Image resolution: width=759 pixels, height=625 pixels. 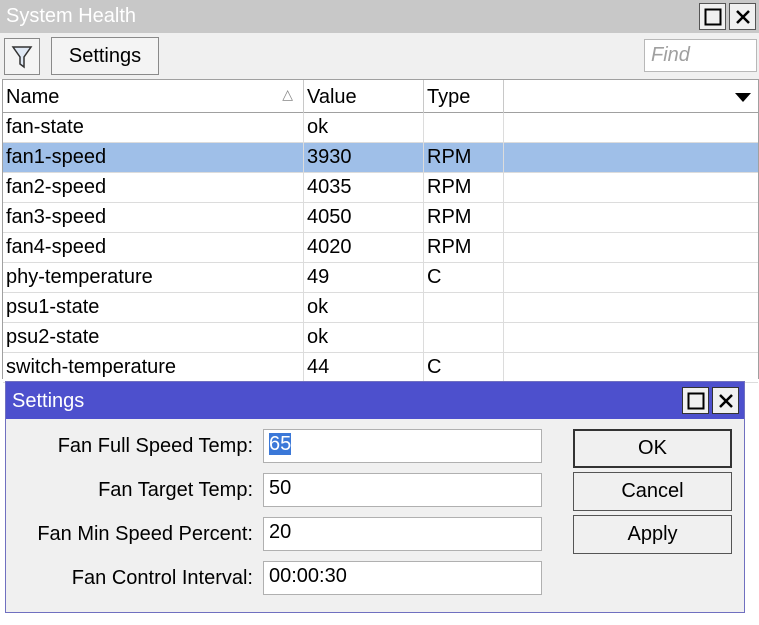 What do you see at coordinates (375, 400) in the screenshot?
I see `dialog-titlebar: Settings` at bounding box center [375, 400].